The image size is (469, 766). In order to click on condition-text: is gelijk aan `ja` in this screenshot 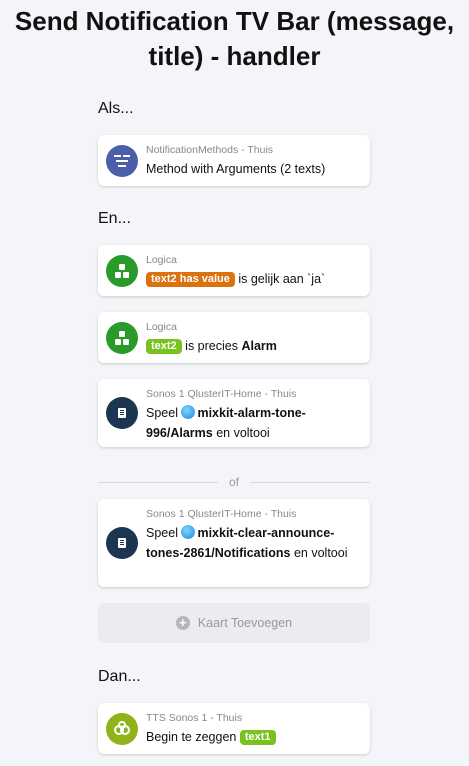, I will do `click(282, 279)`.